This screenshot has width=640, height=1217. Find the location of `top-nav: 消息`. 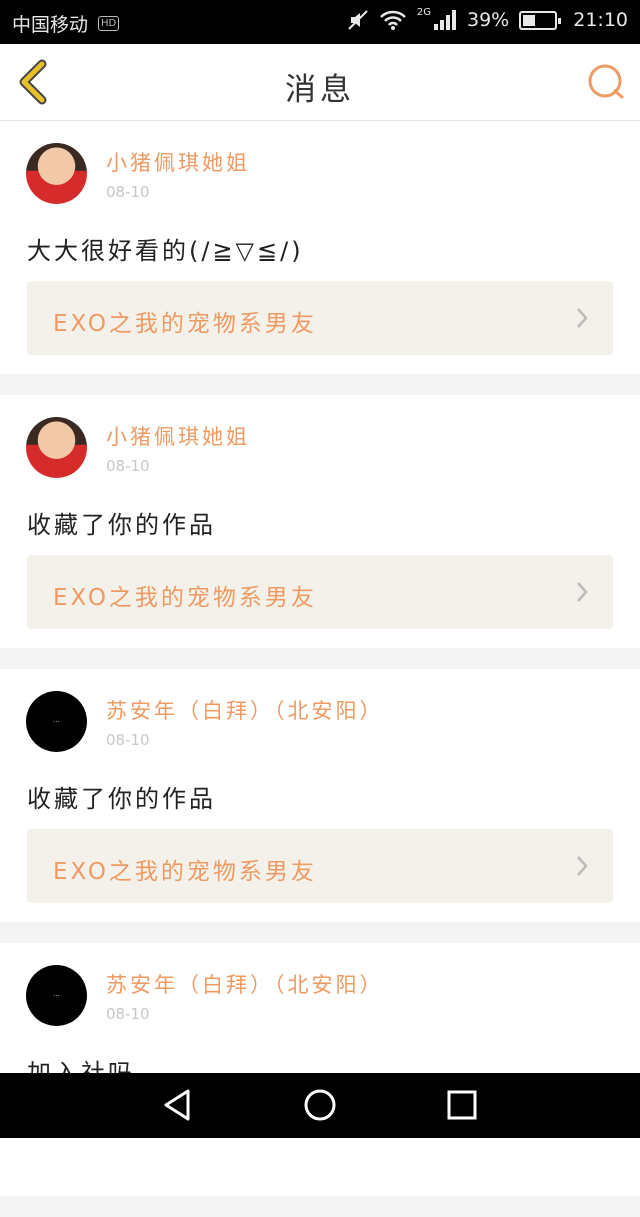

top-nav: 消息 is located at coordinates (320, 82).